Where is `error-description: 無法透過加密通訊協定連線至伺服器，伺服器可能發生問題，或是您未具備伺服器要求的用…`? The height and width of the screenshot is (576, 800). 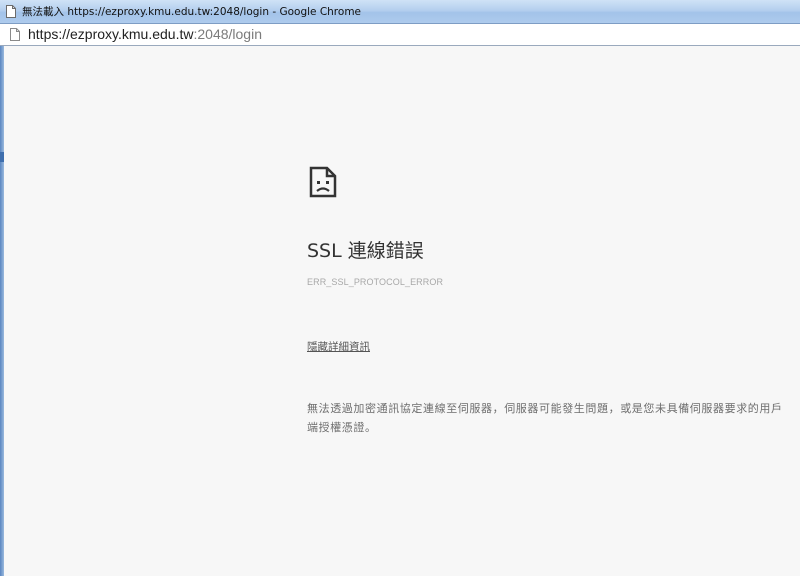
error-description: 無法透過加密通訊協定連線至伺服器，伺服器可能發生問題，或是您未具備伺服器要求的用… is located at coordinates (545, 418).